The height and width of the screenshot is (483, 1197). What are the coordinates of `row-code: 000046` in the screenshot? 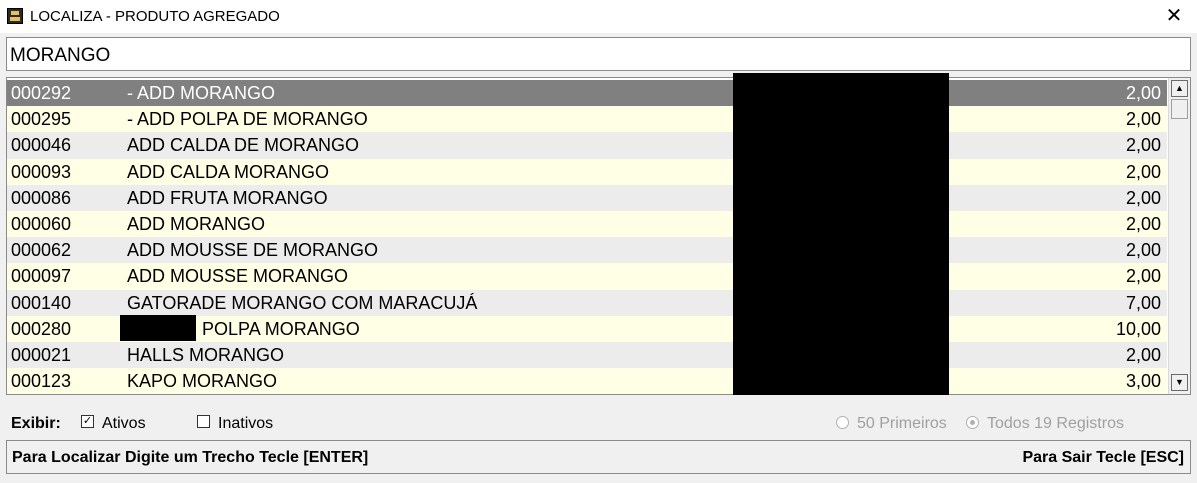 It's located at (41, 145).